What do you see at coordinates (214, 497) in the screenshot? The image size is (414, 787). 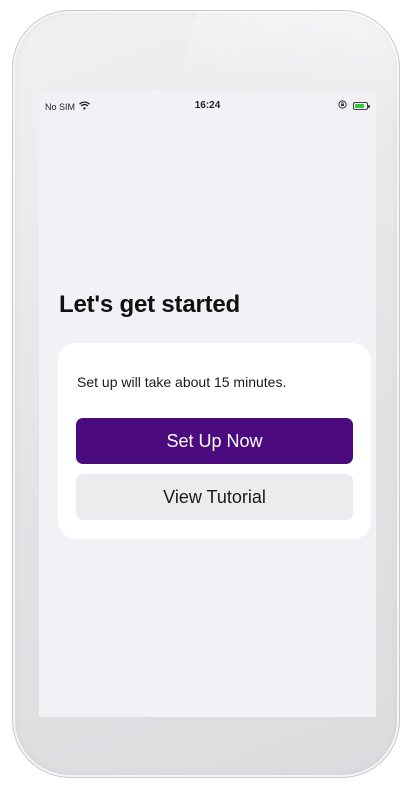 I see `view-tutorial-button: View Tutorial` at bounding box center [214, 497].